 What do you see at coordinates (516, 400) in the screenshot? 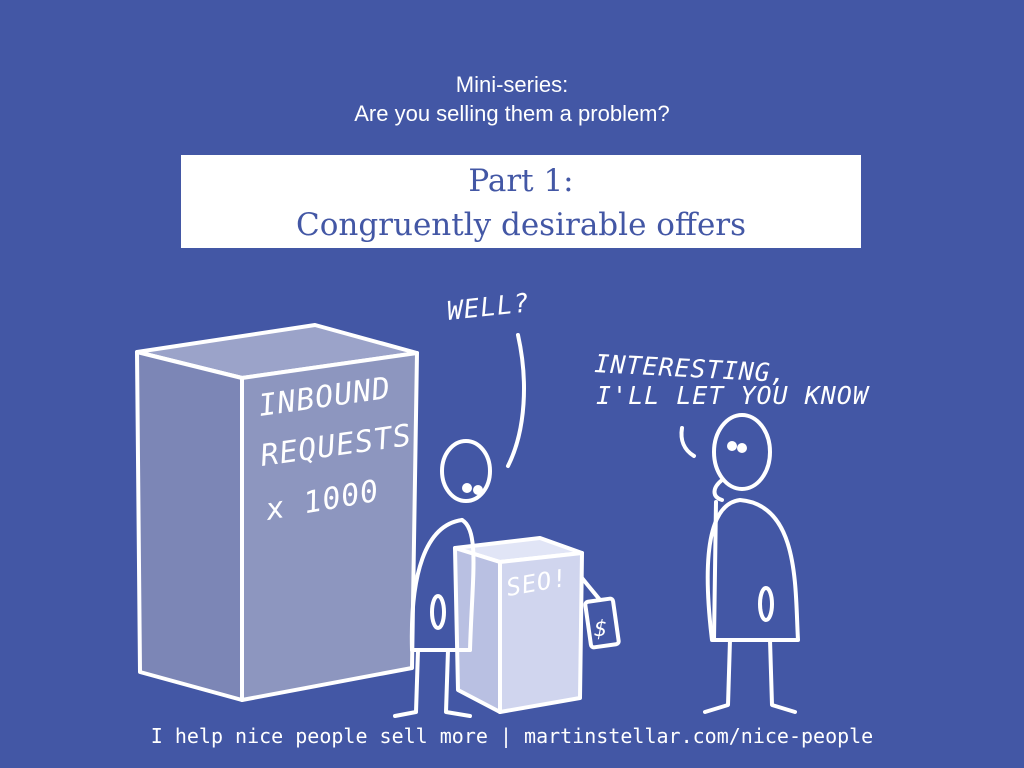
I see `speech-line-left` at bounding box center [516, 400].